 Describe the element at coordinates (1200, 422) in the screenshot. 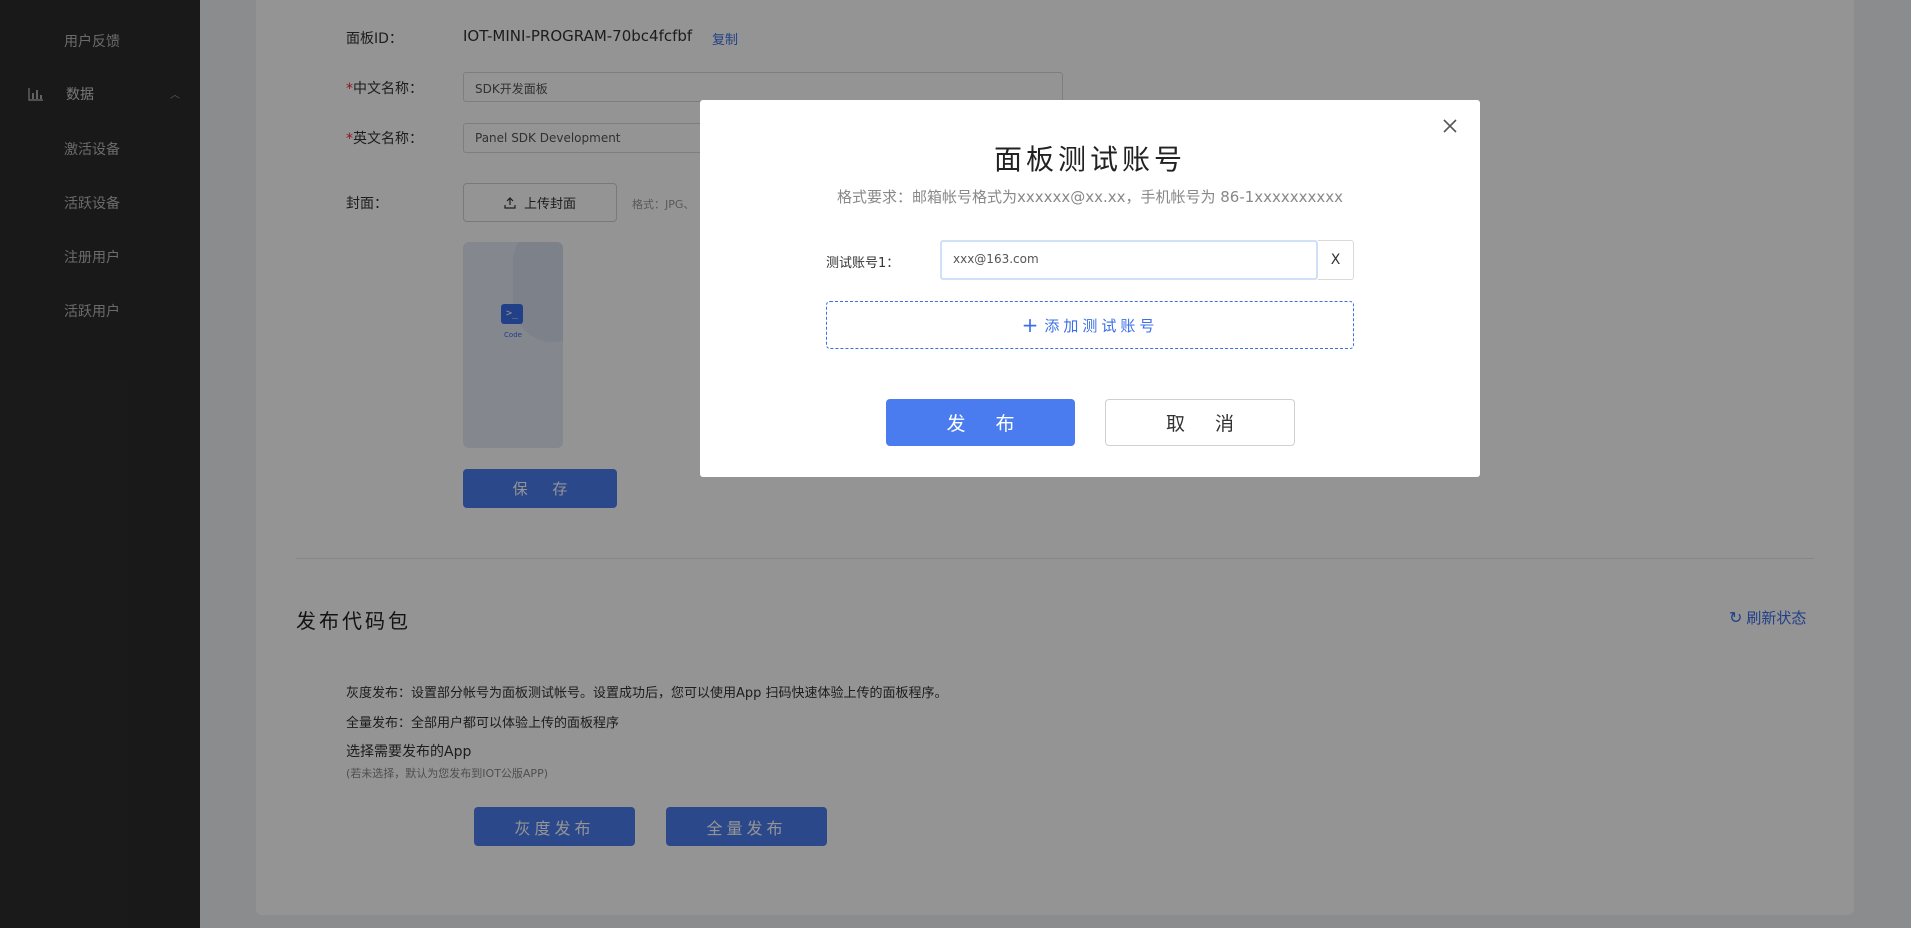

I see `cancel-button: 取 消` at that location.